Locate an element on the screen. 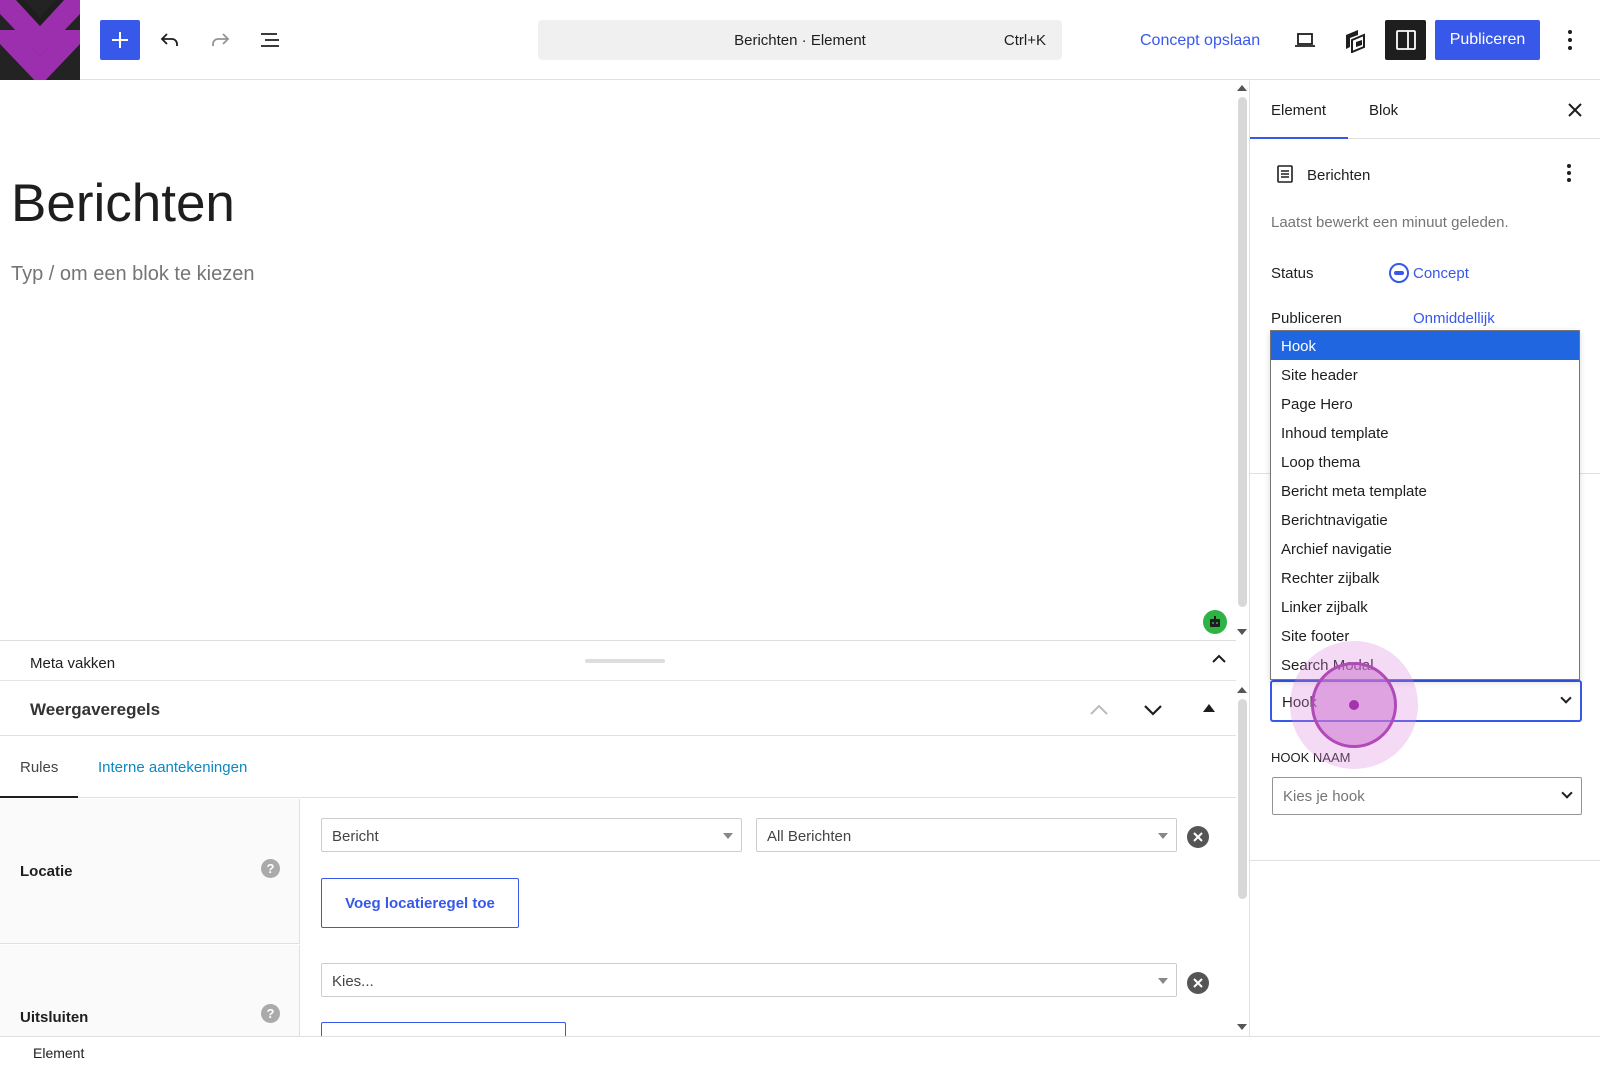 The width and height of the screenshot is (1600, 1065). tab-internal-notes: Interne aantekeningen is located at coordinates (172, 767).